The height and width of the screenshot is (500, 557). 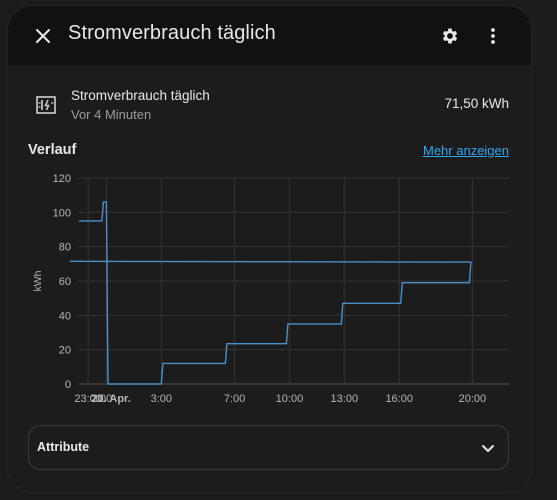 What do you see at coordinates (52, 150) in the screenshot?
I see `history-heading: Verlauf` at bounding box center [52, 150].